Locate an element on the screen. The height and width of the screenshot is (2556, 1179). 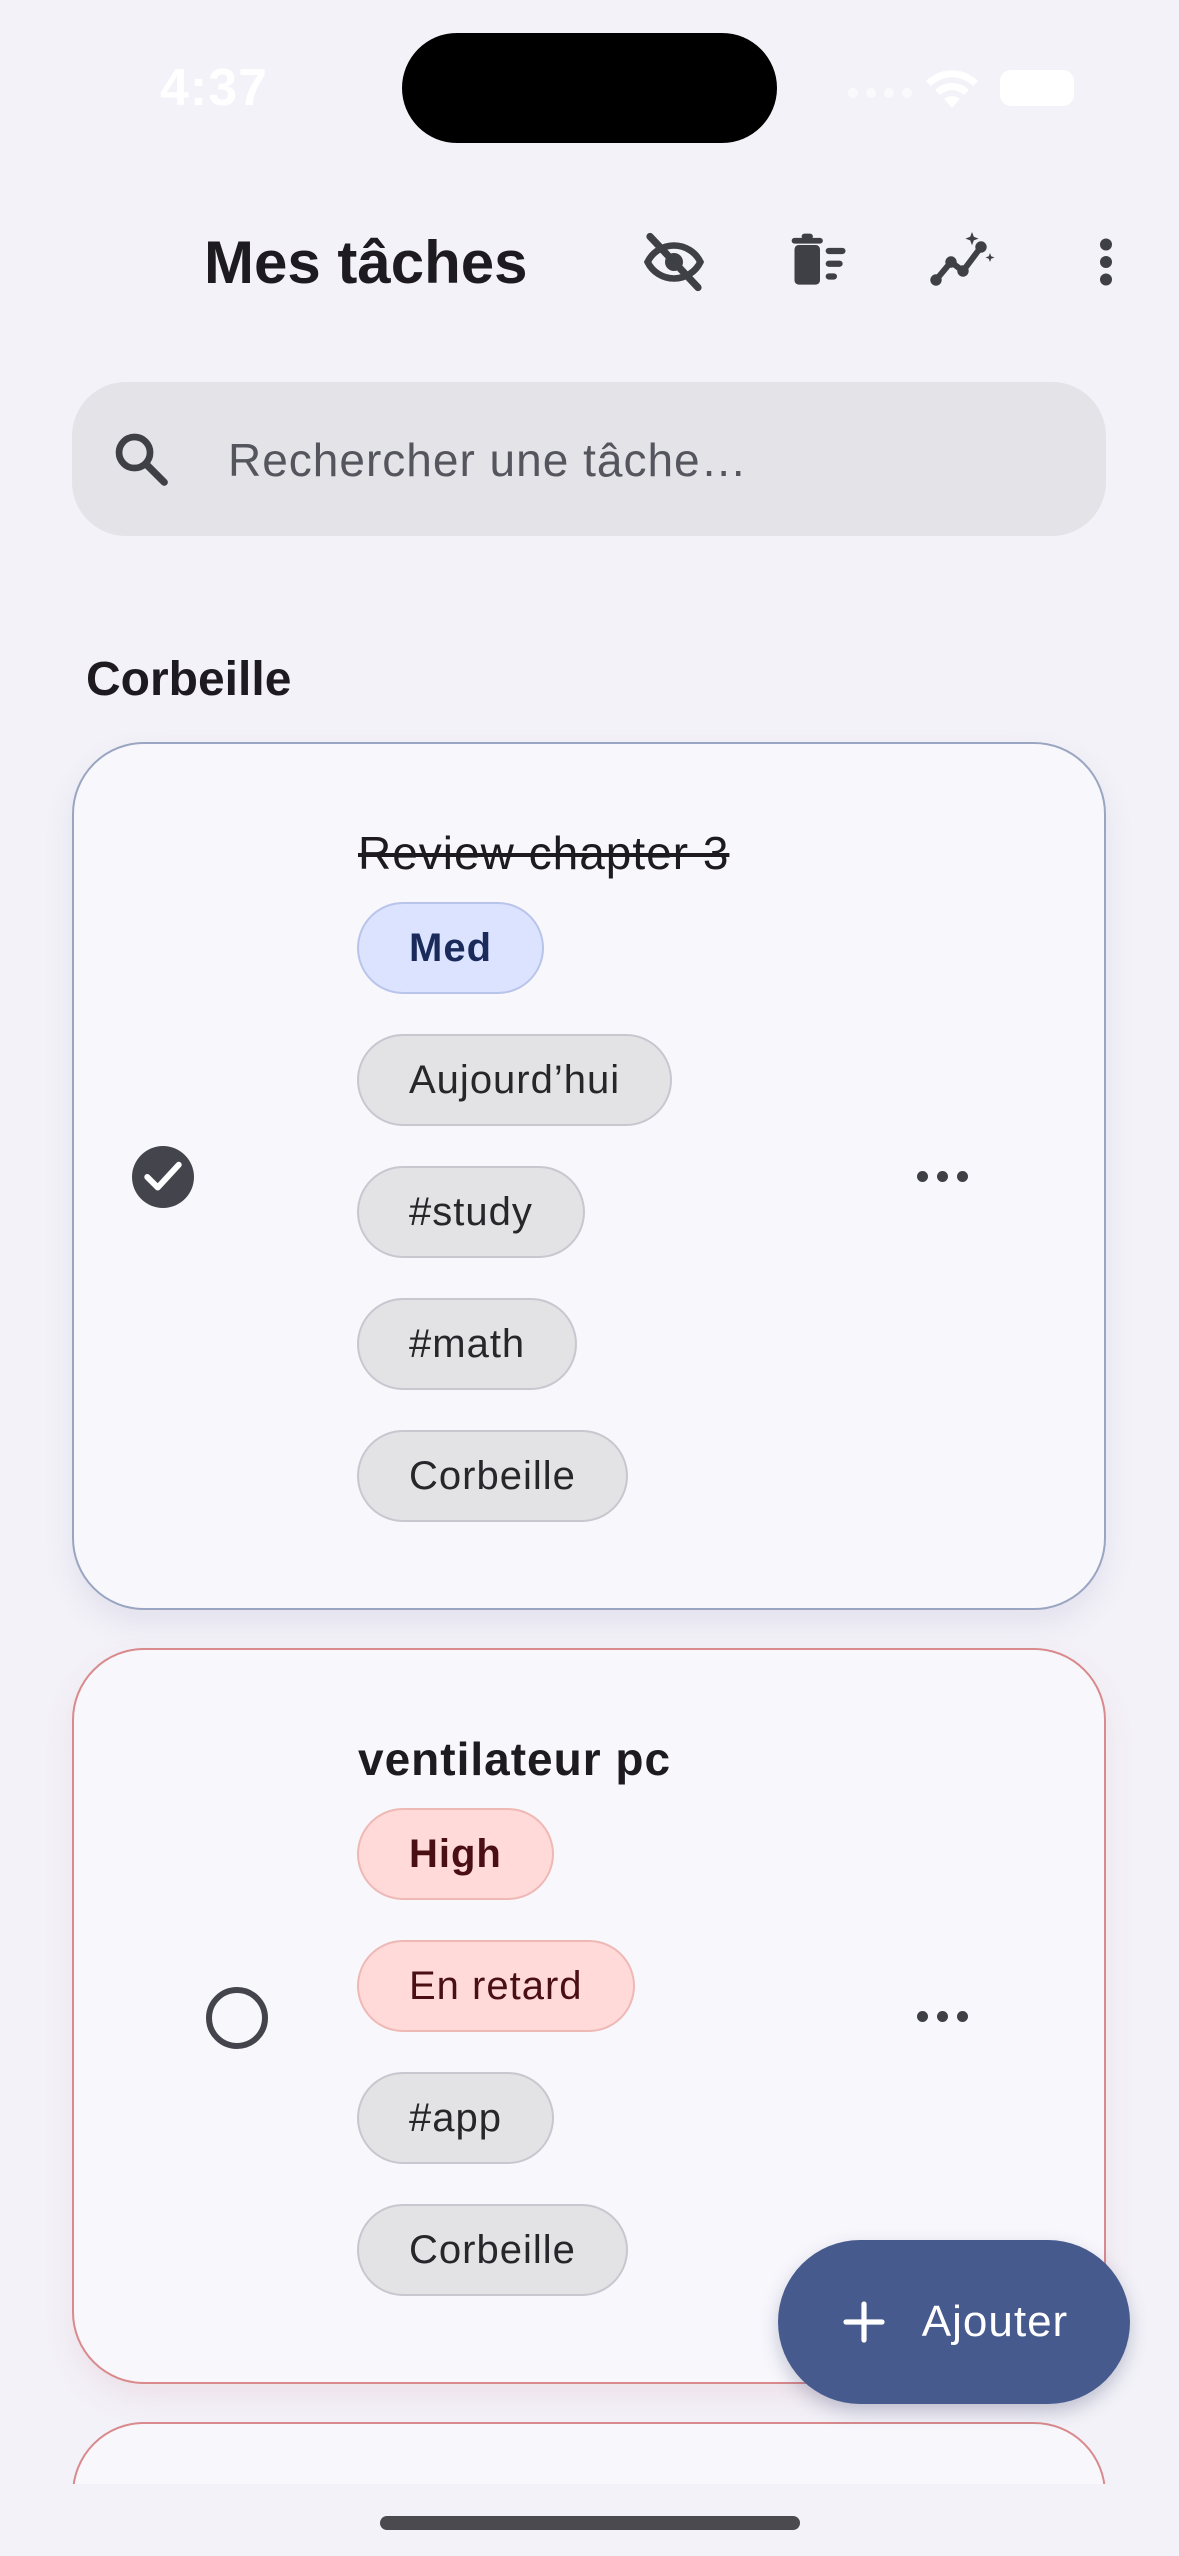
add-task-label: Ajouter is located at coordinates (995, 2321).